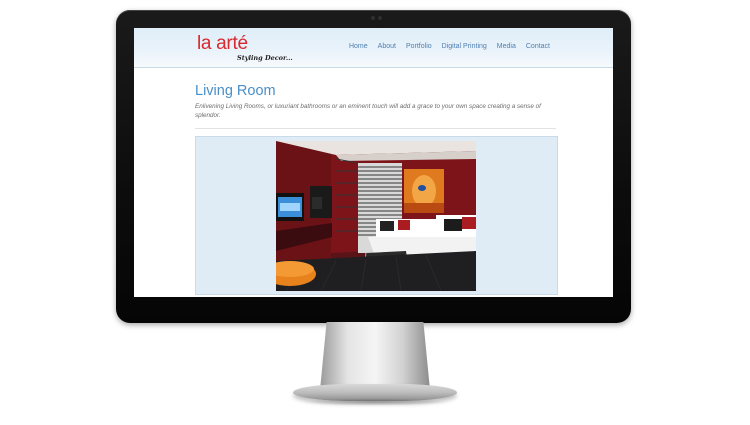  What do you see at coordinates (419, 46) in the screenshot?
I see `nav-item-portfolio: Portfolio` at bounding box center [419, 46].